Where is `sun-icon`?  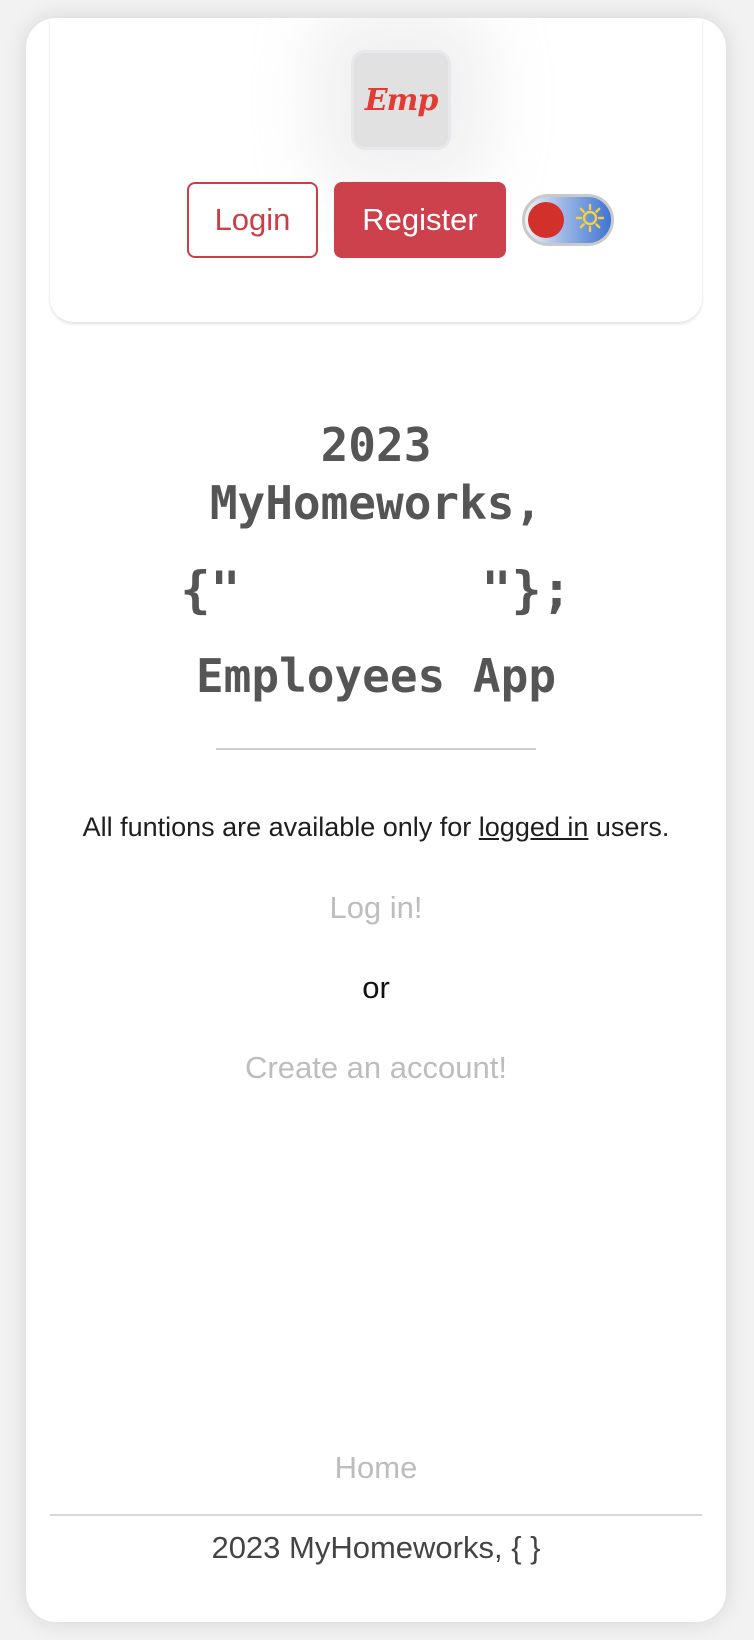 sun-icon is located at coordinates (590, 218).